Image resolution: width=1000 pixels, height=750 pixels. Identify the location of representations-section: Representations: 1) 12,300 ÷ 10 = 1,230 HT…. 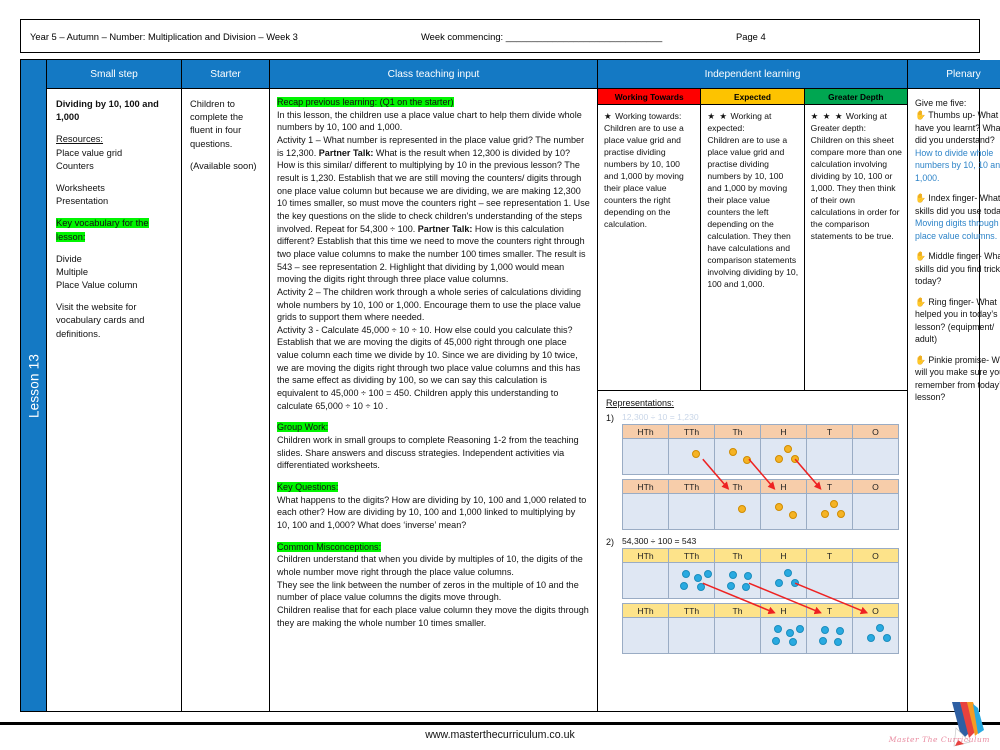
(752, 527).